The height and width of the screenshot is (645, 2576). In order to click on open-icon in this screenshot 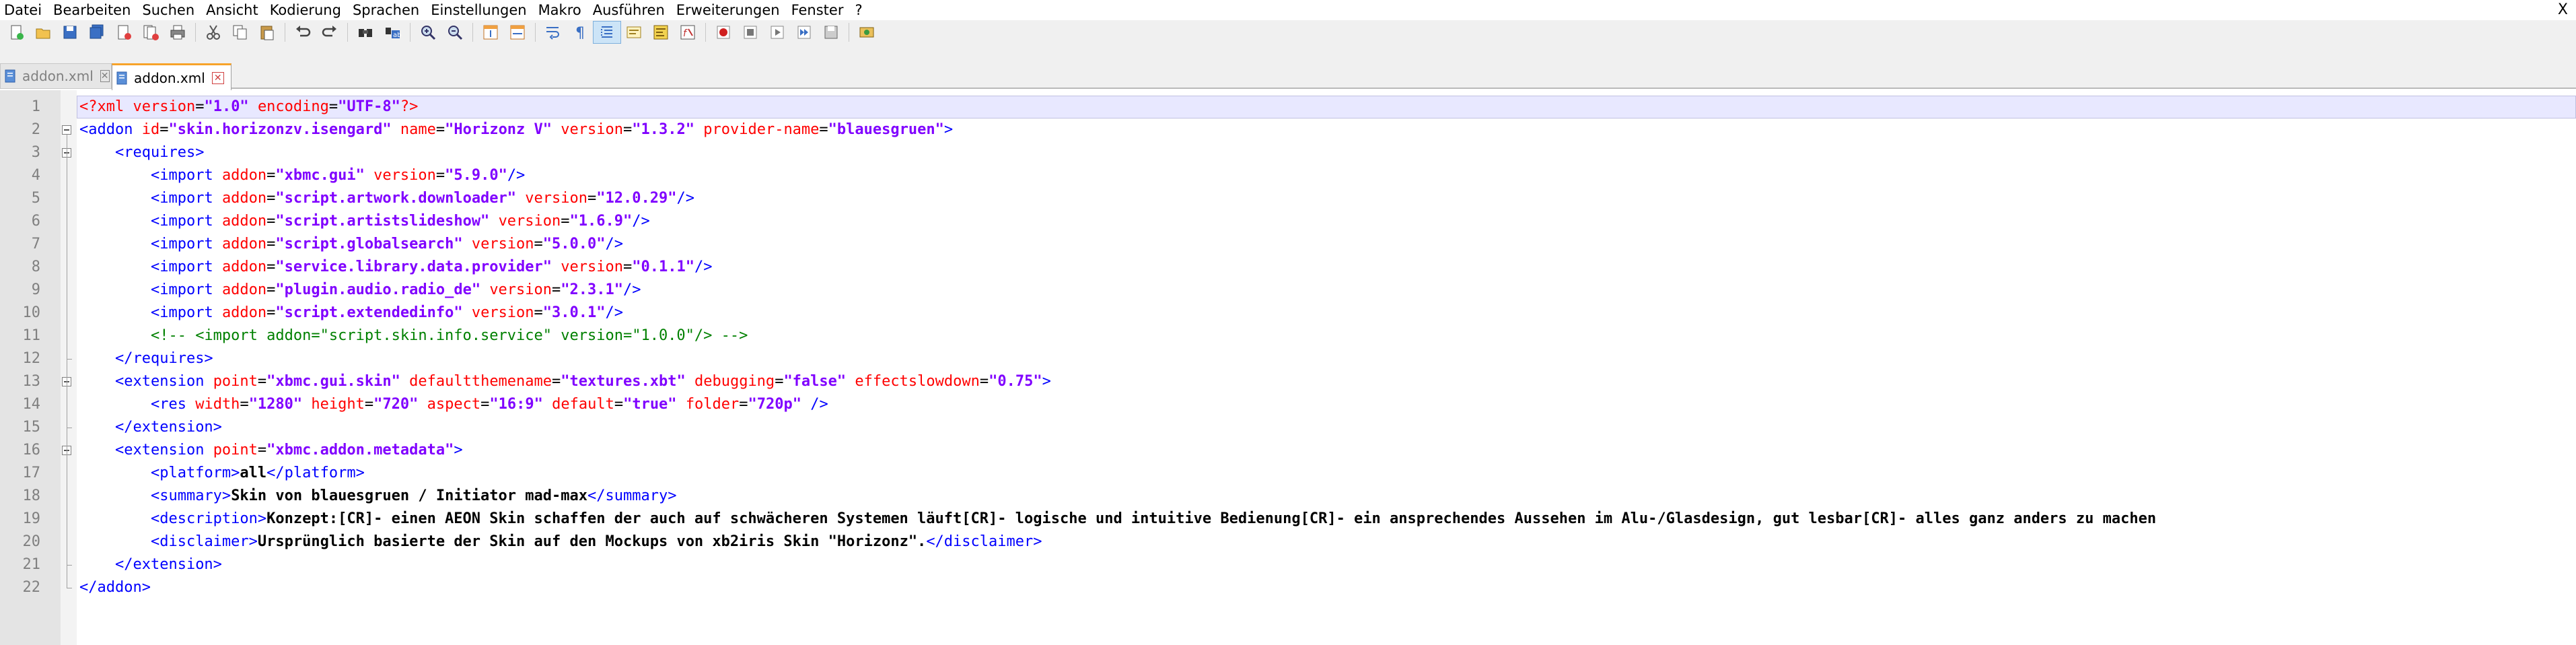, I will do `click(43, 32)`.